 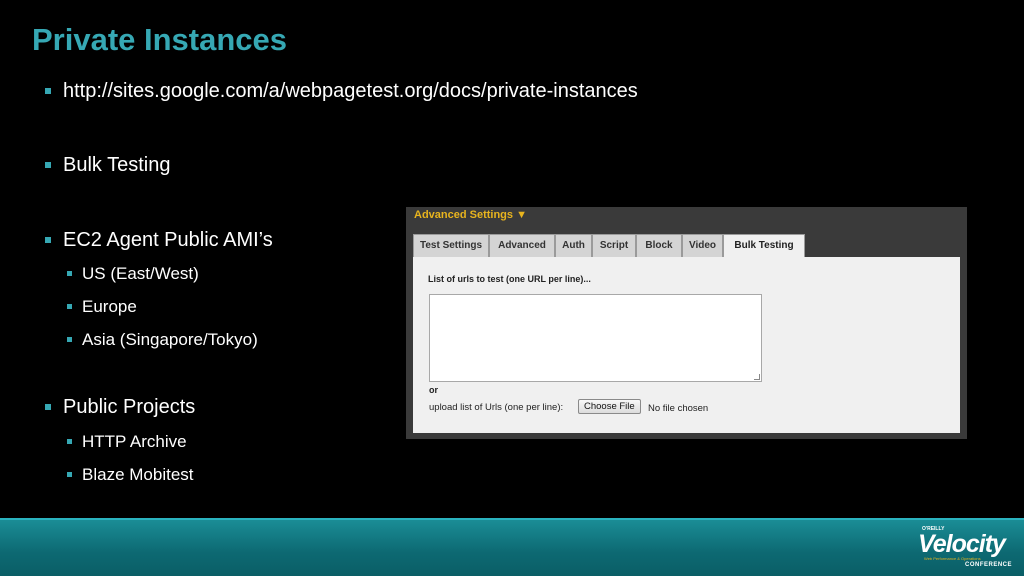 What do you see at coordinates (659, 245) in the screenshot?
I see `tab-block: Block` at bounding box center [659, 245].